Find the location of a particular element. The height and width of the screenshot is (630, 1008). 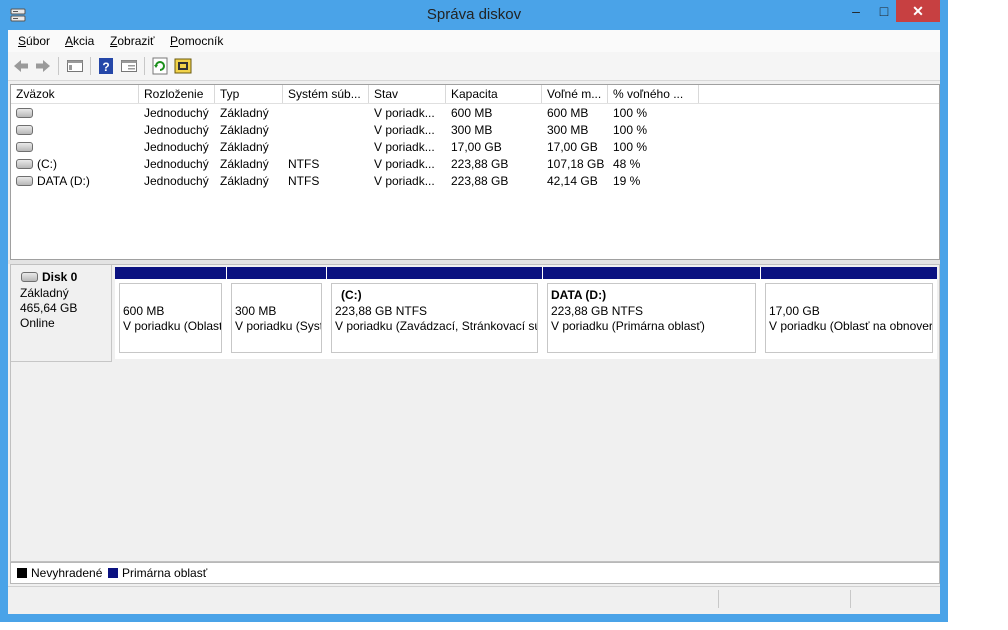

menu-action-rest: kcia is located at coordinates (84, 41).